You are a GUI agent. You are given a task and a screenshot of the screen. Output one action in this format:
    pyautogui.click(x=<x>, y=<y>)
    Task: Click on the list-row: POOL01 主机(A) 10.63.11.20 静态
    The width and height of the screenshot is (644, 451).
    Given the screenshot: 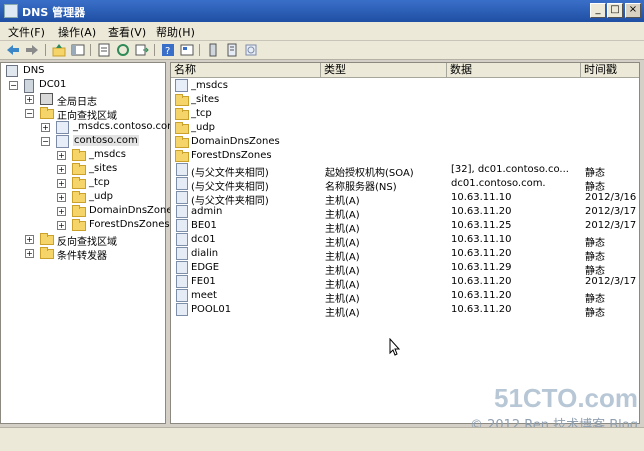 What is the action you would take?
    pyautogui.click(x=405, y=311)
    